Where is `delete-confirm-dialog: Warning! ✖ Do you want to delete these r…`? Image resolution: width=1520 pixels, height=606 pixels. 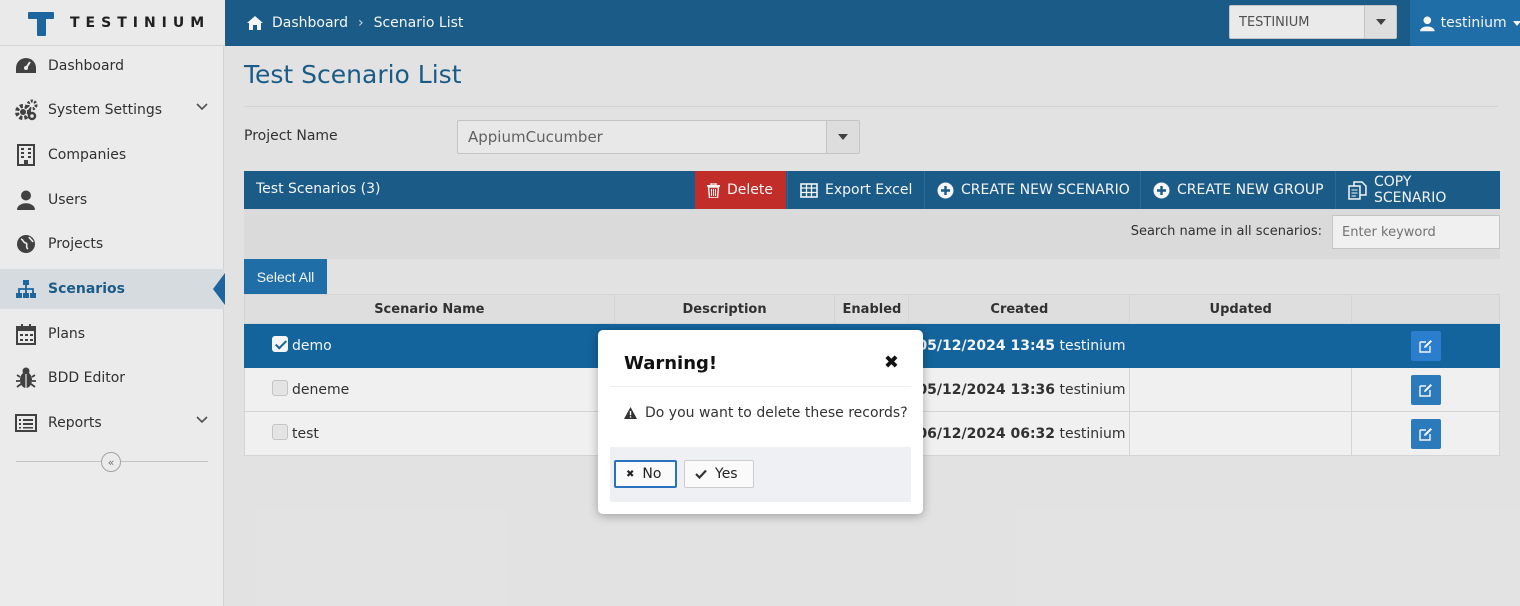
delete-confirm-dialog: Warning! ✖ Do you want to delete these r… is located at coordinates (760, 422).